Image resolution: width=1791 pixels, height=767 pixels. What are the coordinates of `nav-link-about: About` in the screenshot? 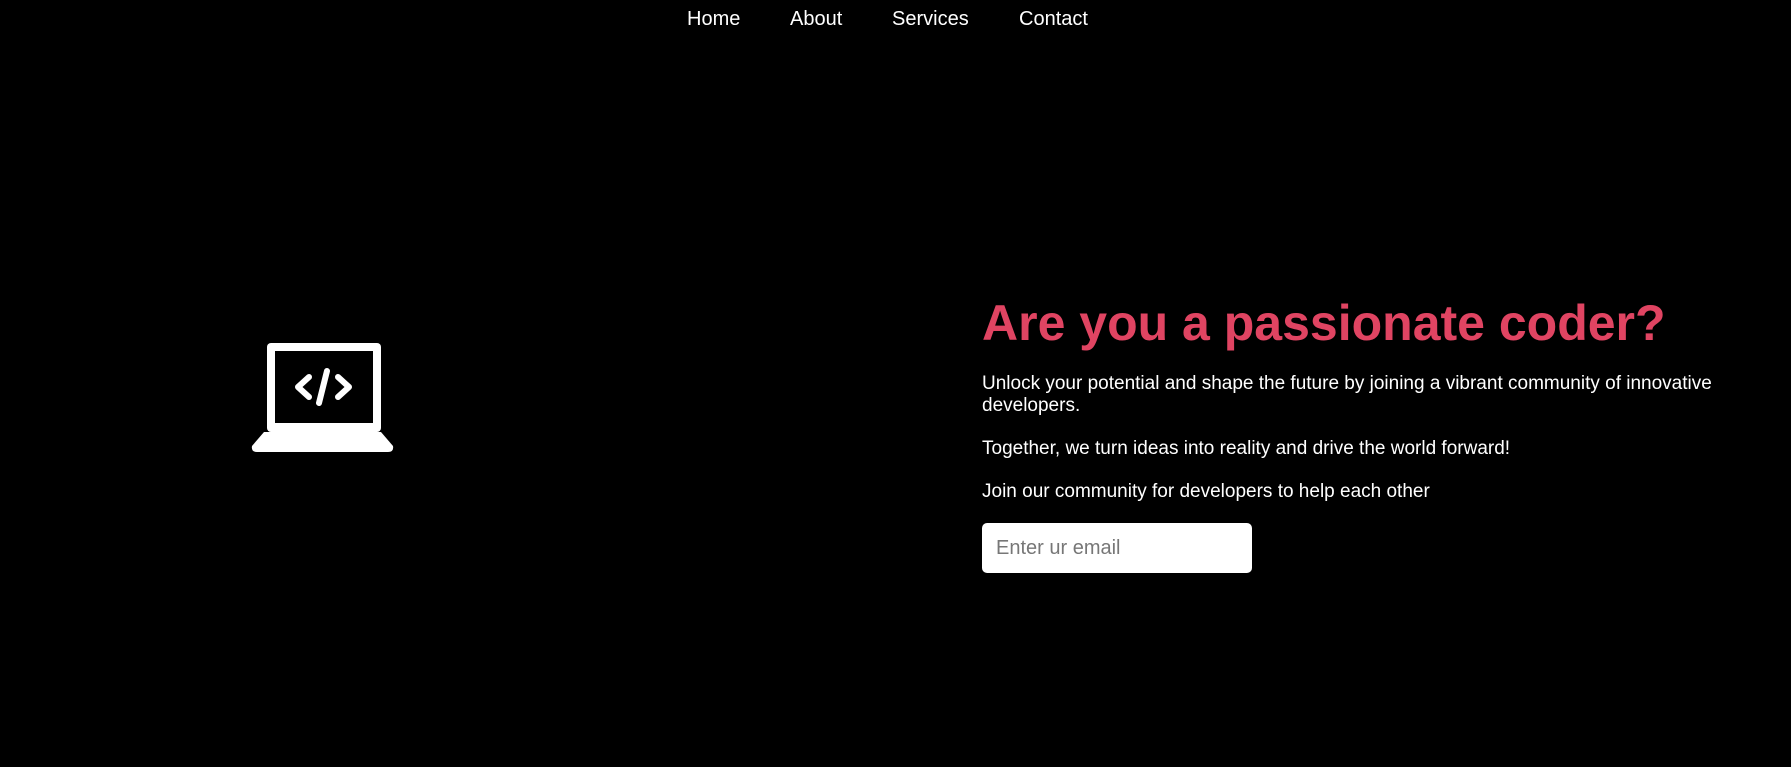 It's located at (816, 19).